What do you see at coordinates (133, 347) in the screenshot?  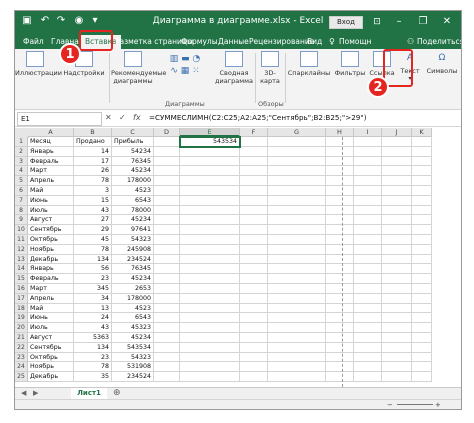 I see `profit-cell: 543534` at bounding box center [133, 347].